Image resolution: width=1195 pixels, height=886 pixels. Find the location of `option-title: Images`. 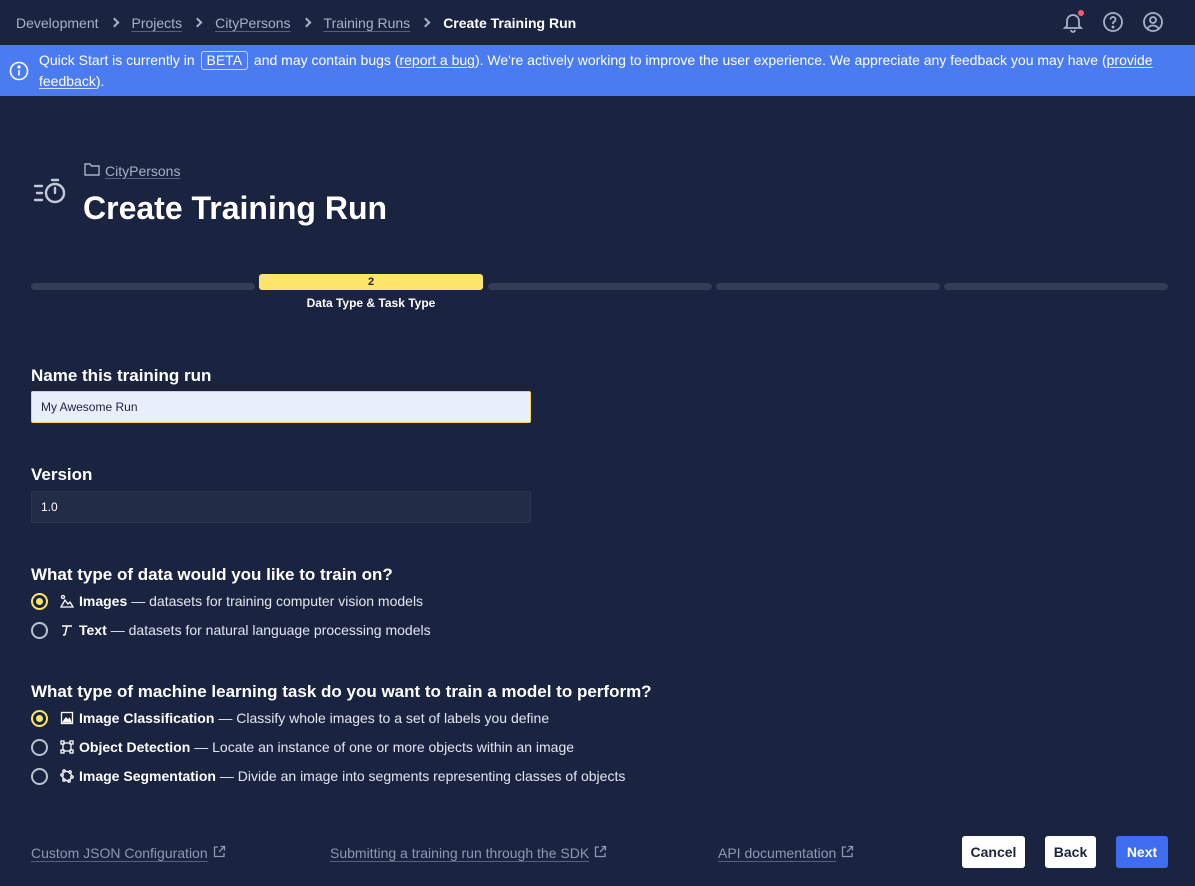

option-title: Images is located at coordinates (103, 601).